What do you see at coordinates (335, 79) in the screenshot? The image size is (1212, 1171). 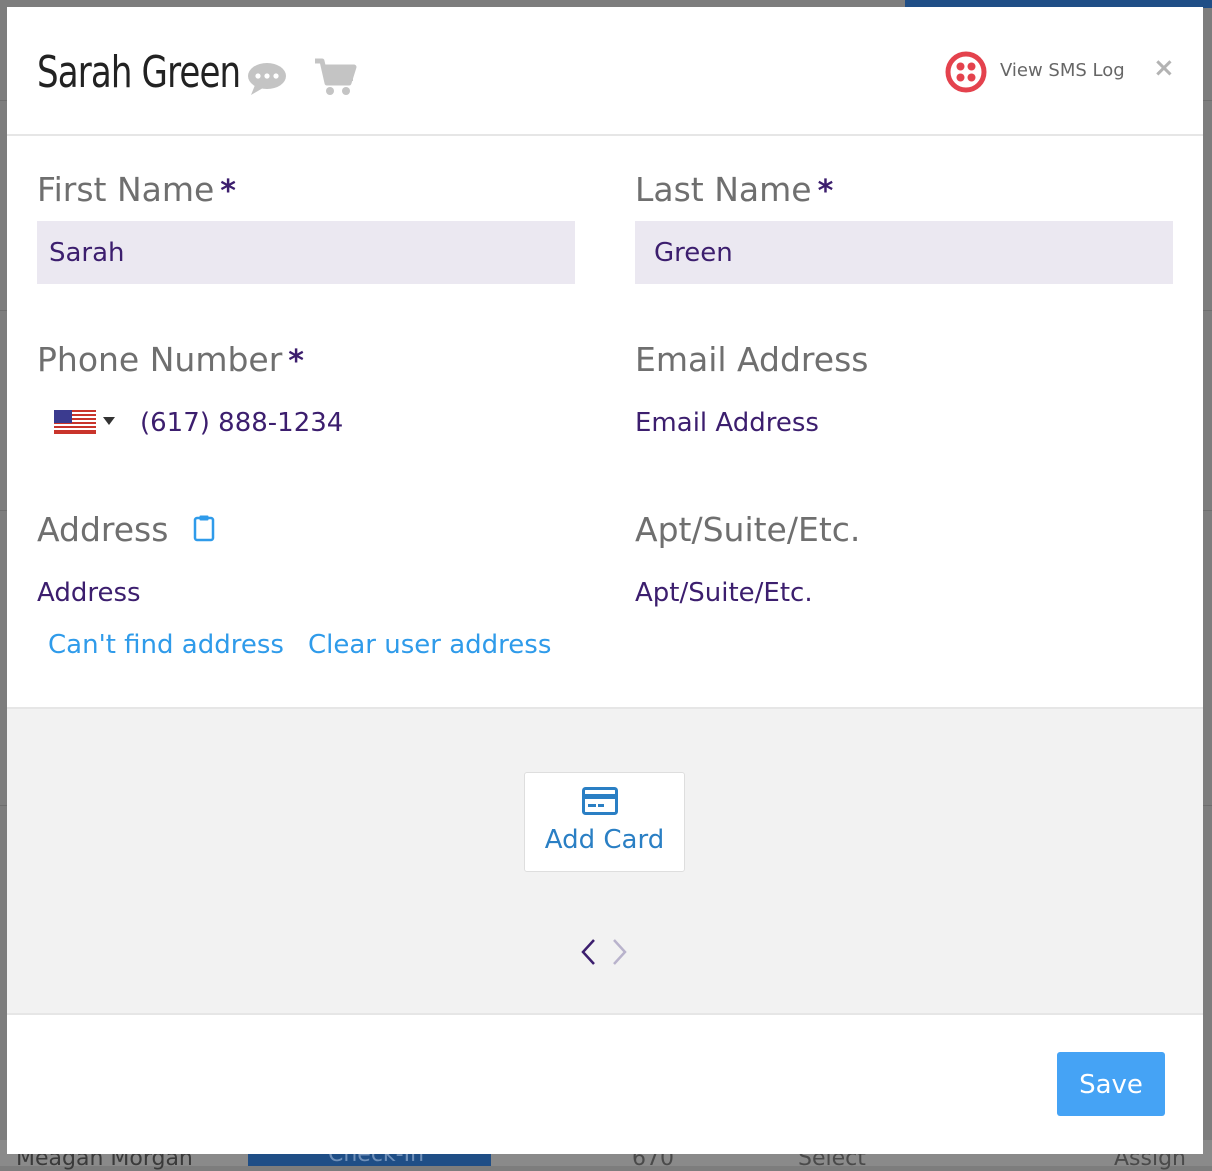 I see `cart-icon` at bounding box center [335, 79].